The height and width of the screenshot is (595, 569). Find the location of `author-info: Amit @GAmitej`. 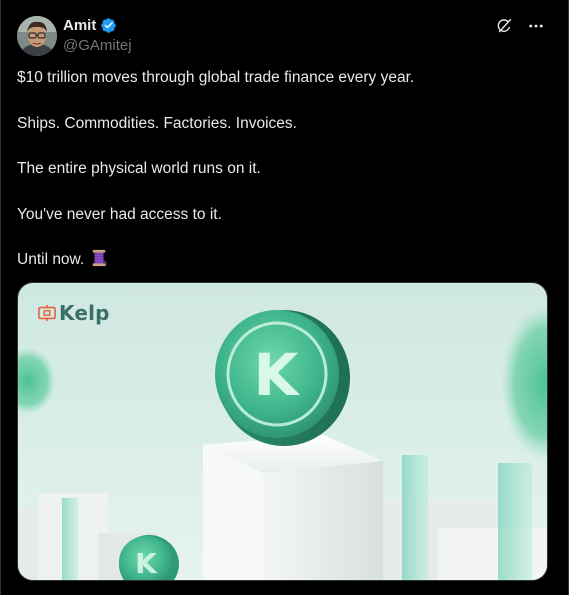

author-info: Amit @GAmitej is located at coordinates (97, 35).